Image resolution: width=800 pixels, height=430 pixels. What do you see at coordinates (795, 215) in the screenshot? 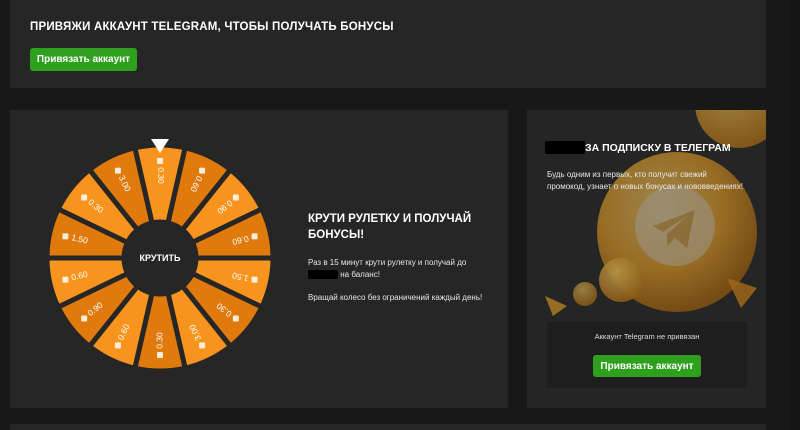
I see `page-scrollbar` at bounding box center [795, 215].